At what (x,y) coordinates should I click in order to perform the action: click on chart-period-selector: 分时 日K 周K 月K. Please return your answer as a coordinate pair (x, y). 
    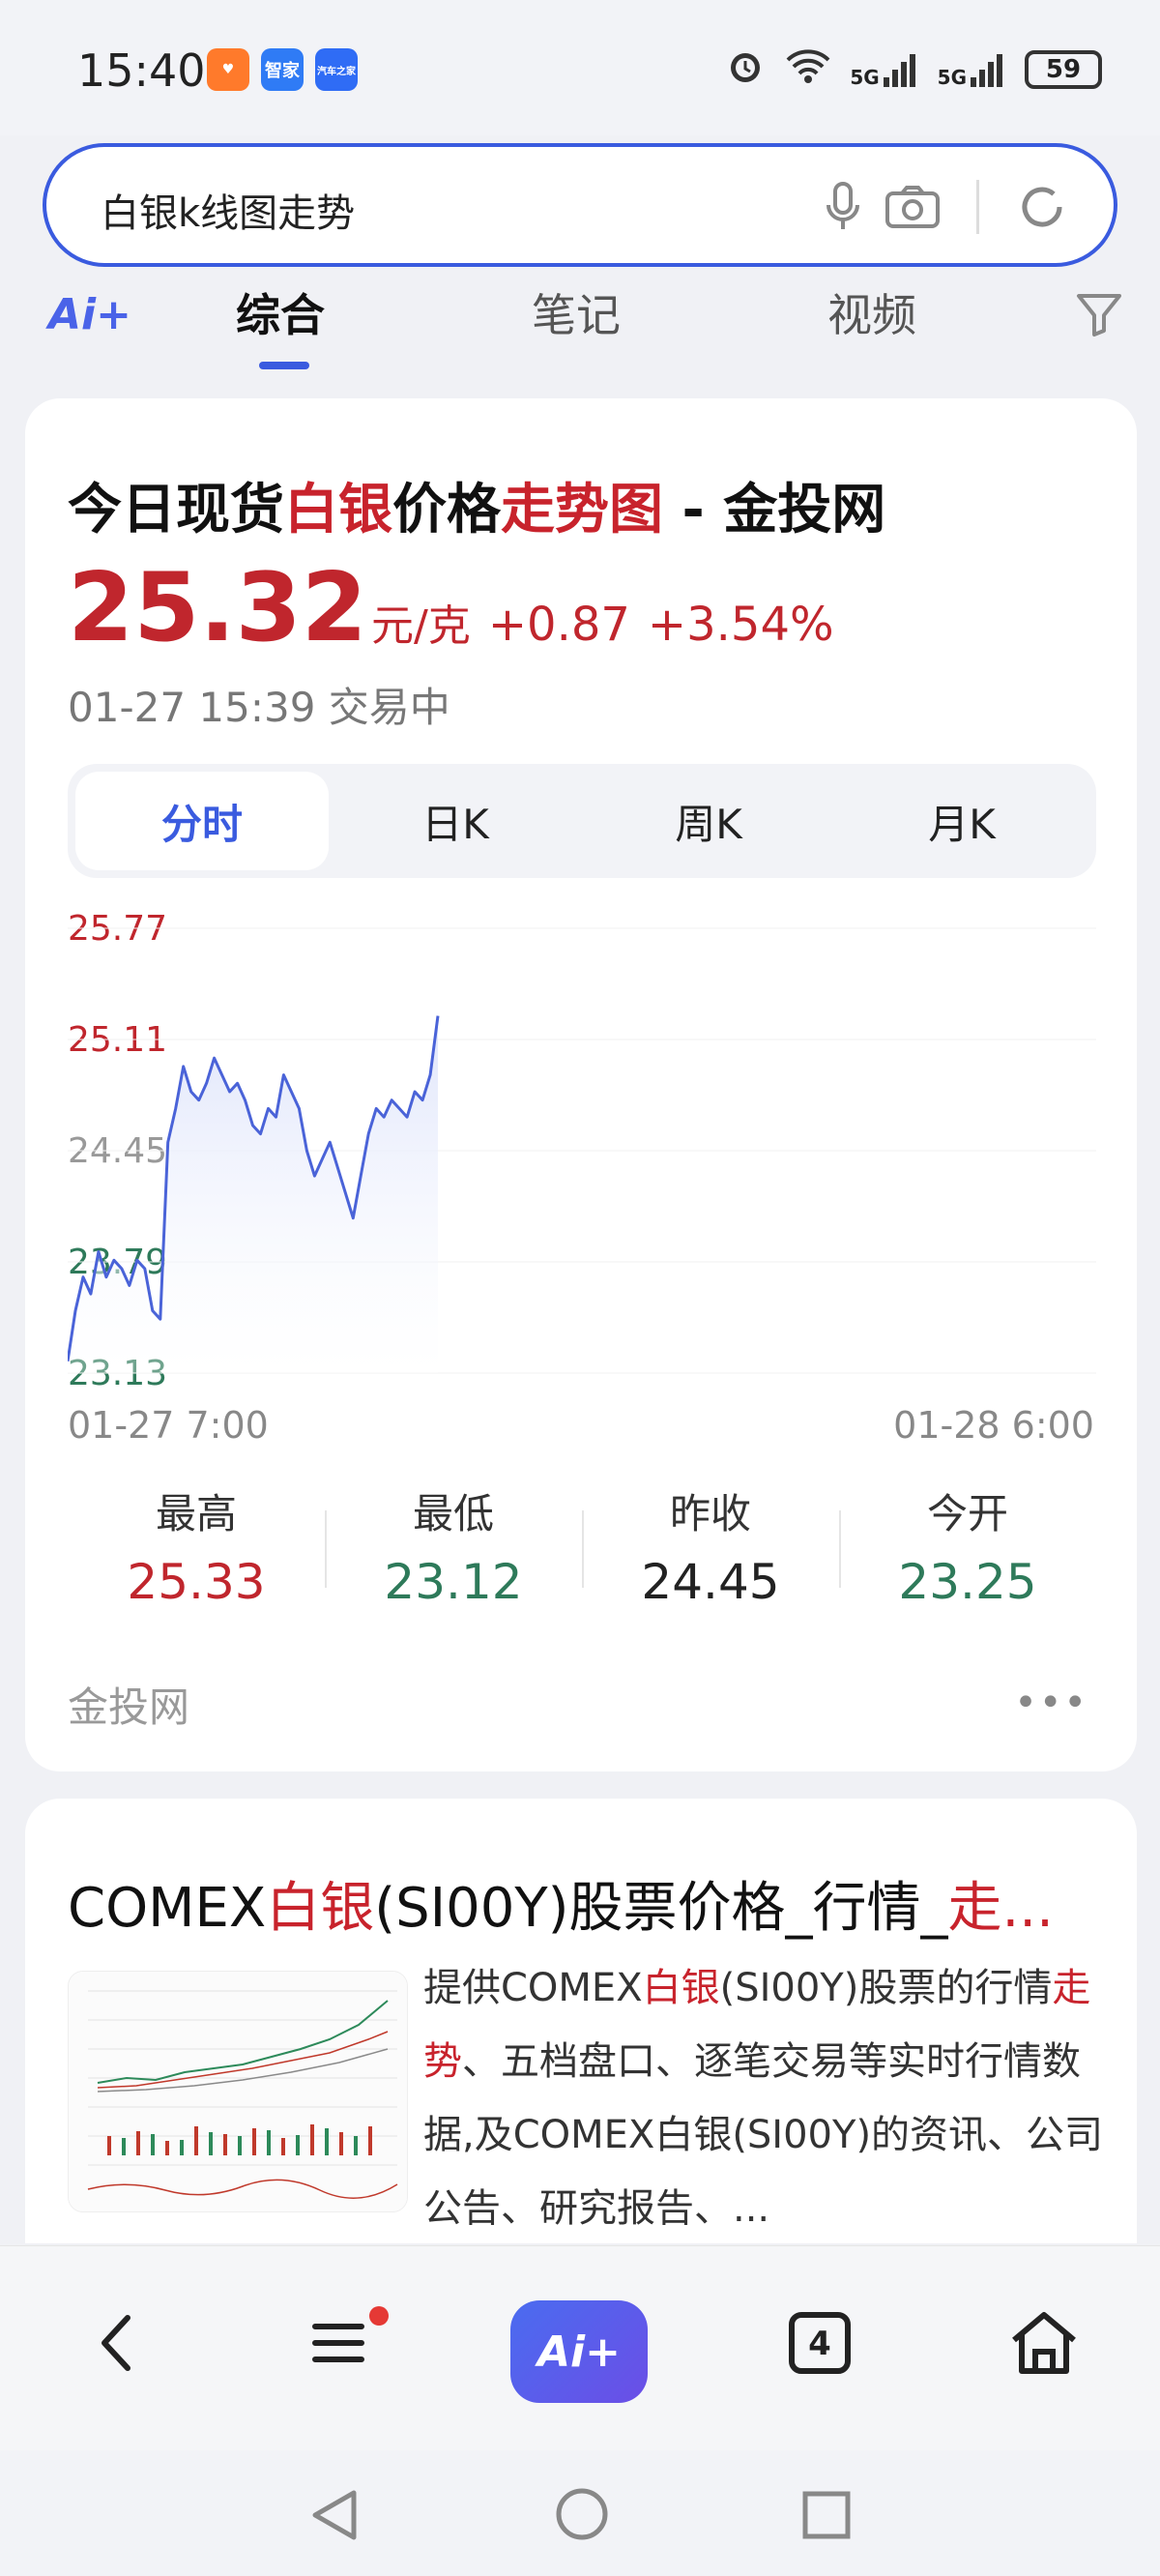
    Looking at the image, I should click on (582, 821).